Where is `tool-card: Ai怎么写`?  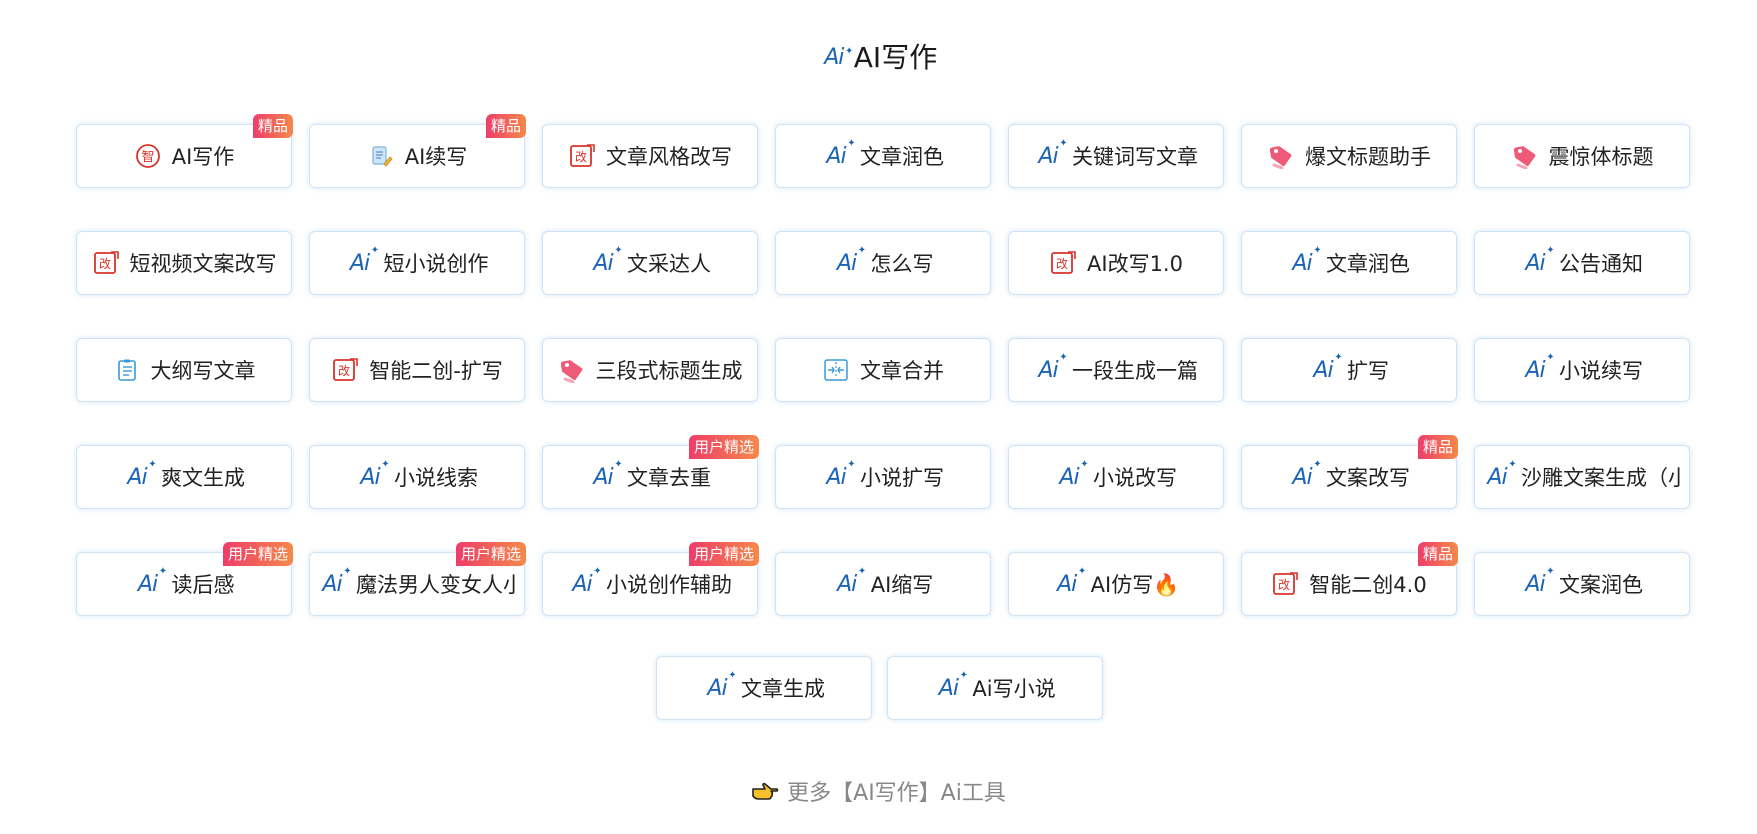 tool-card: Ai怎么写 is located at coordinates (883, 263).